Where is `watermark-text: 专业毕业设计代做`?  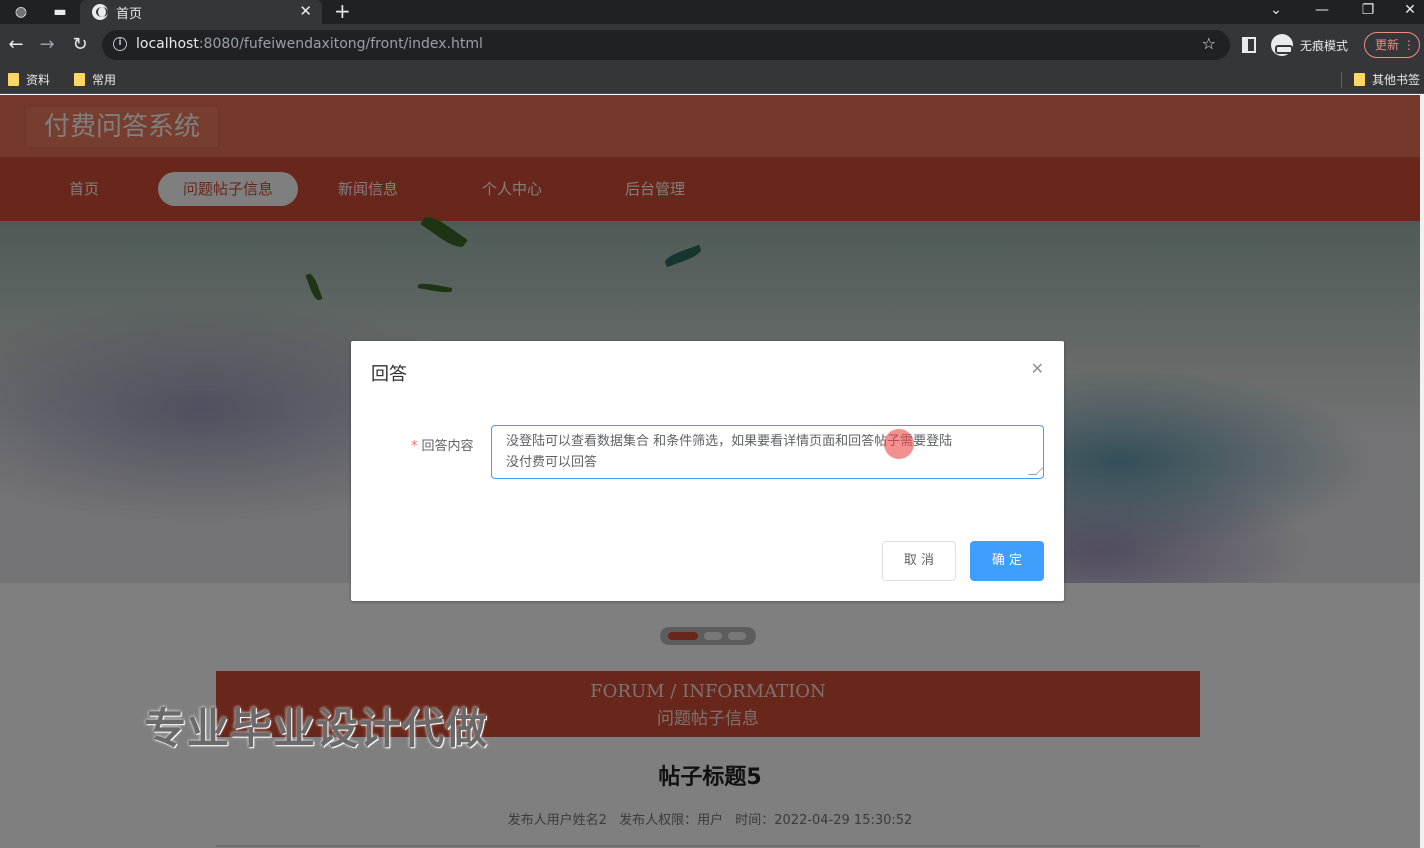
watermark-text: 专业毕业设计代做 is located at coordinates (316, 728).